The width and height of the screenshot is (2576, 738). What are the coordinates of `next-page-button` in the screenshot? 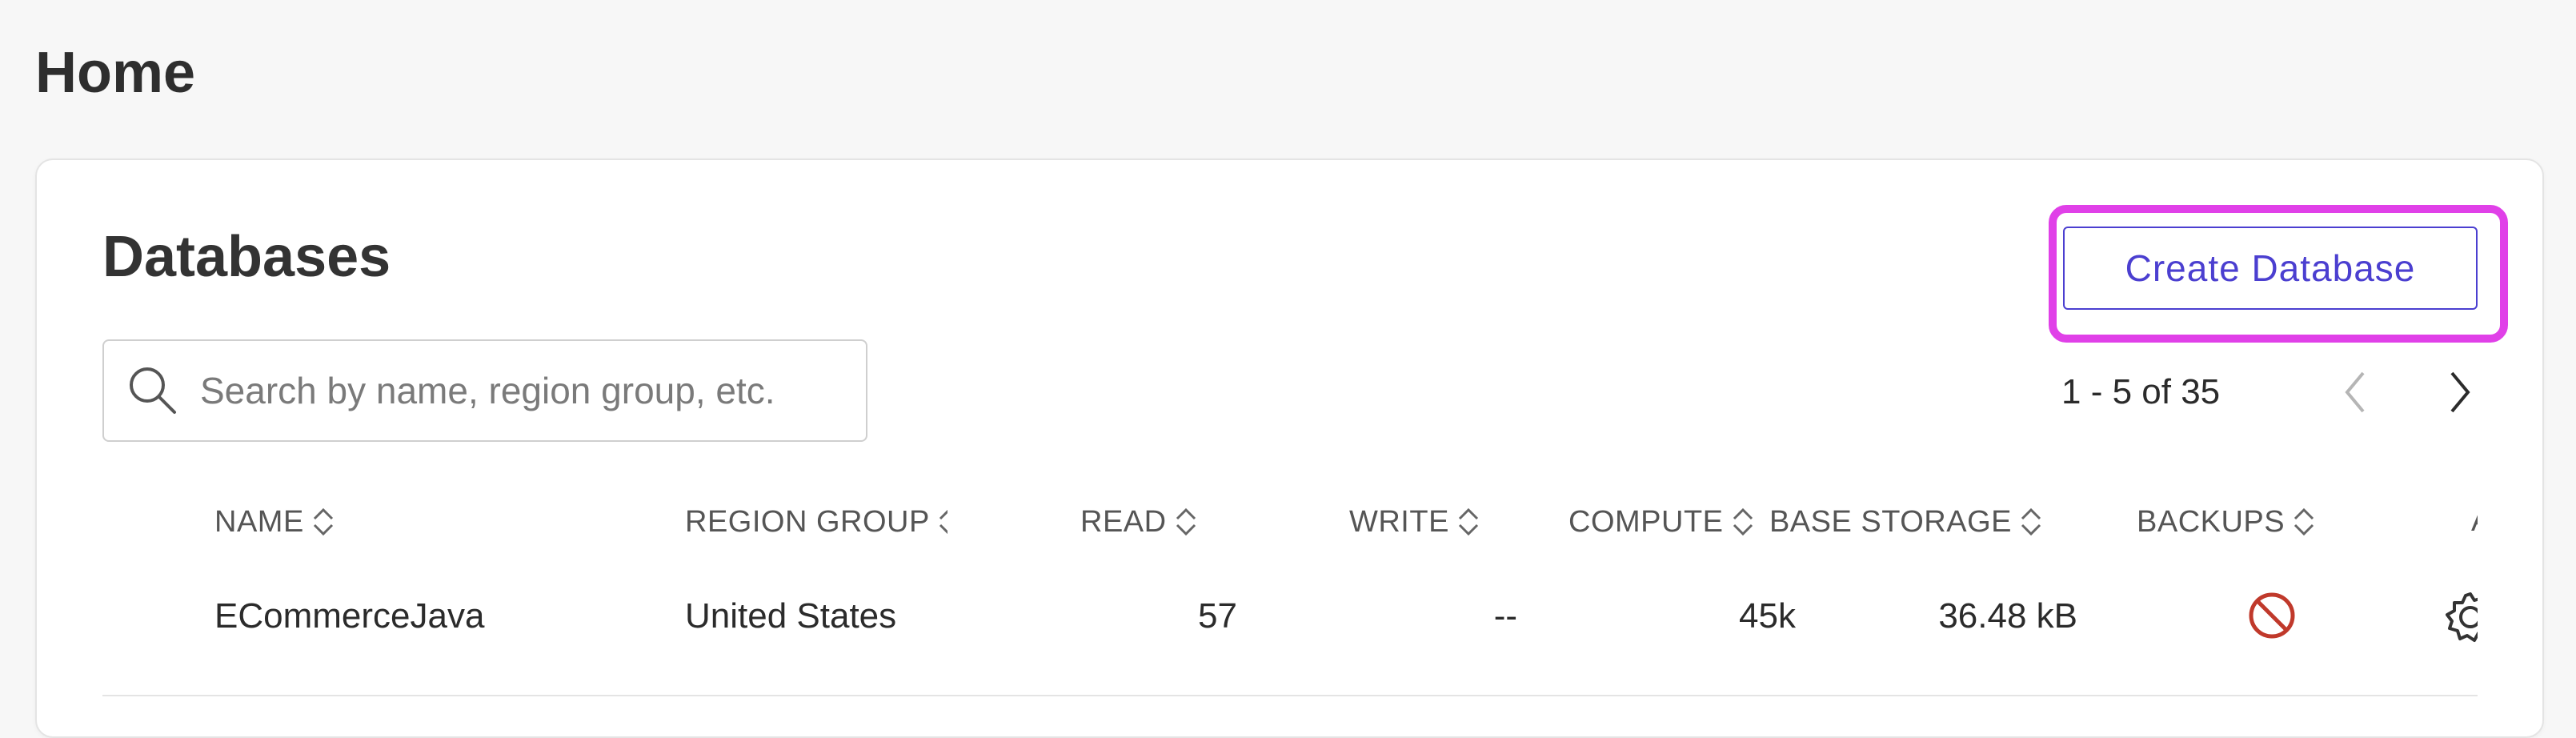 It's located at (2460, 392).